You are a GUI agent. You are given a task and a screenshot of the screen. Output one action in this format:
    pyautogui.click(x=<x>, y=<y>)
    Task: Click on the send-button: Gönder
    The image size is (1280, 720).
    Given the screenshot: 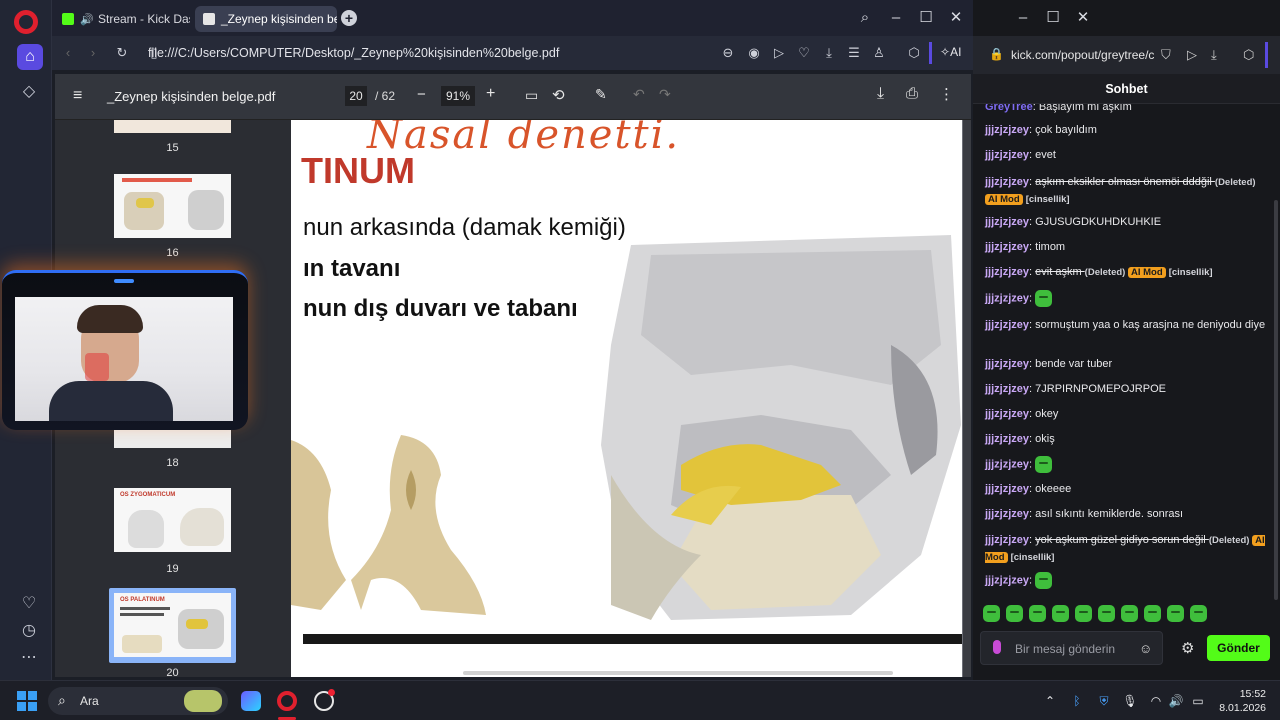 What is the action you would take?
    pyautogui.click(x=1238, y=648)
    